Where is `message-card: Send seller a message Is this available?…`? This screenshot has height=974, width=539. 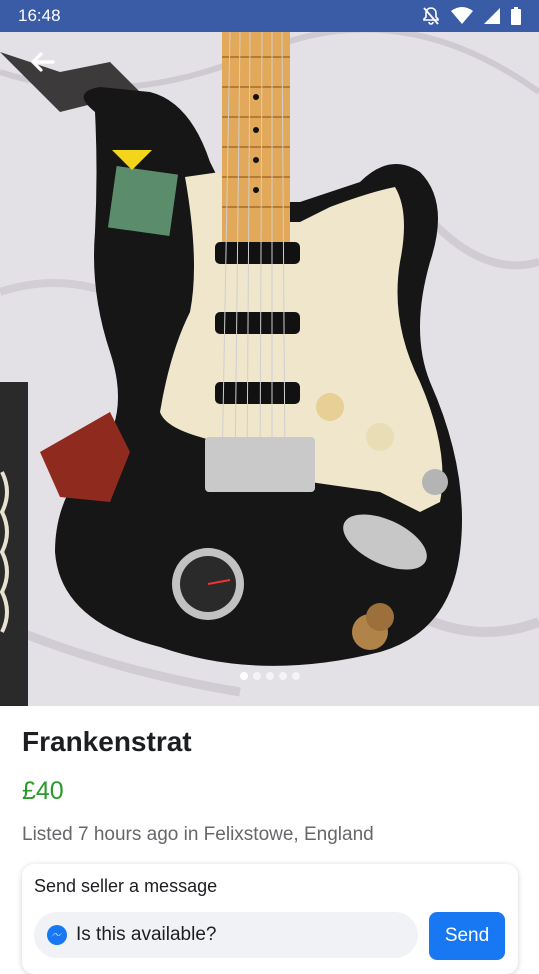 message-card: Send seller a message Is this available?… is located at coordinates (270, 919).